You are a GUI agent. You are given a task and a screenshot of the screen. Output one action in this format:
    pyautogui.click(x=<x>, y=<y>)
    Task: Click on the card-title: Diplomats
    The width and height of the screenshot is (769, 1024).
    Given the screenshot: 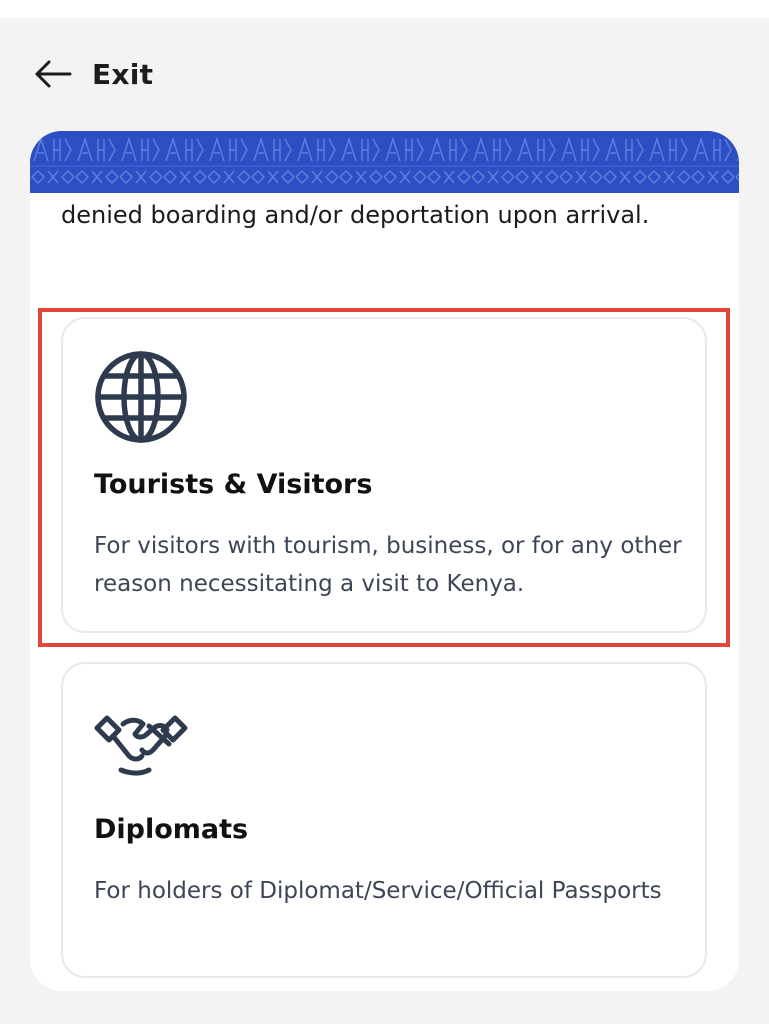 What is the action you would take?
    pyautogui.click(x=171, y=829)
    